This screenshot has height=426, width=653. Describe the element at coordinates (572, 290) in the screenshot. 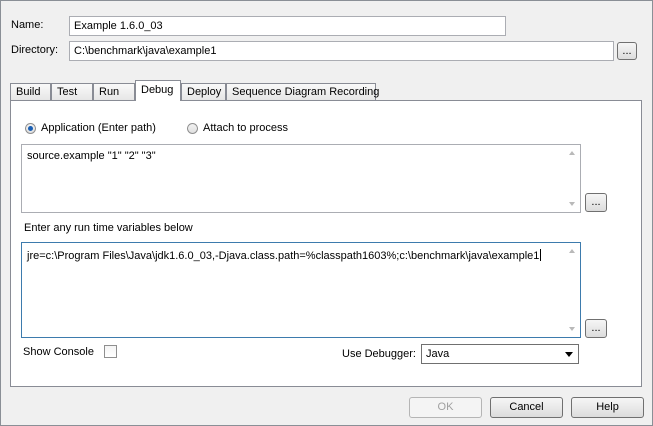

I see `runtime-vars-scrollbar` at that location.